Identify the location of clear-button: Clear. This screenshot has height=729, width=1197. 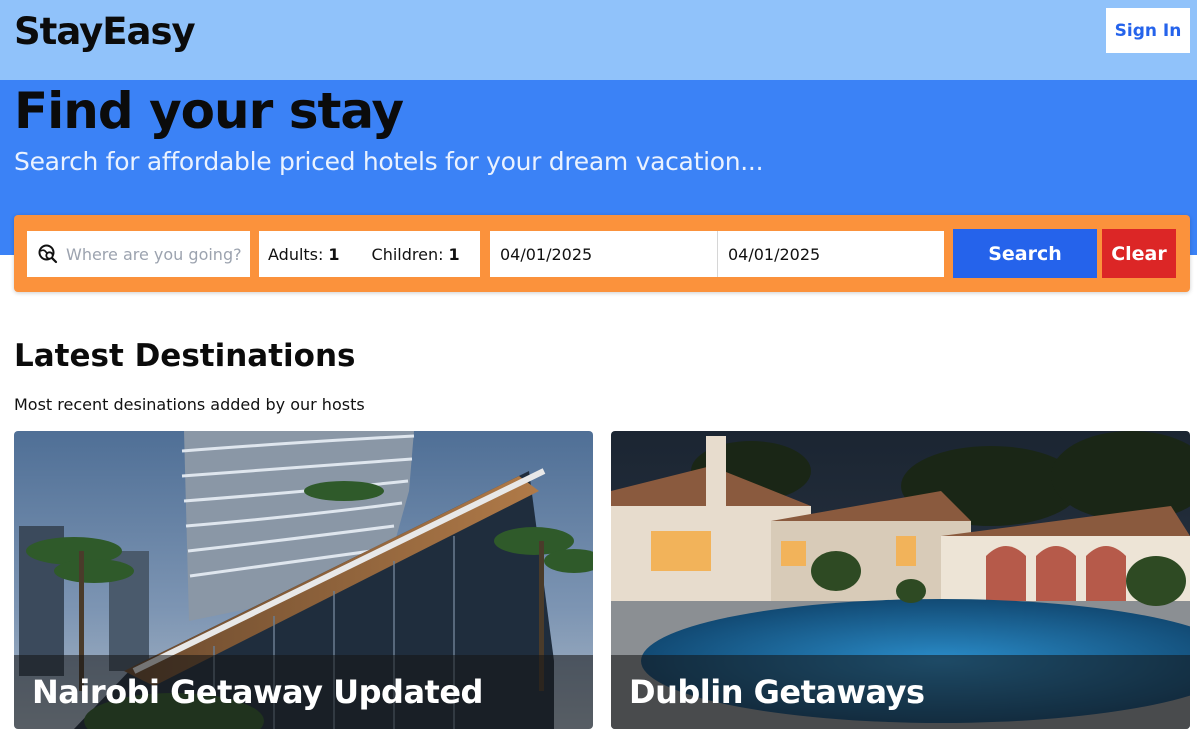
(1139, 253).